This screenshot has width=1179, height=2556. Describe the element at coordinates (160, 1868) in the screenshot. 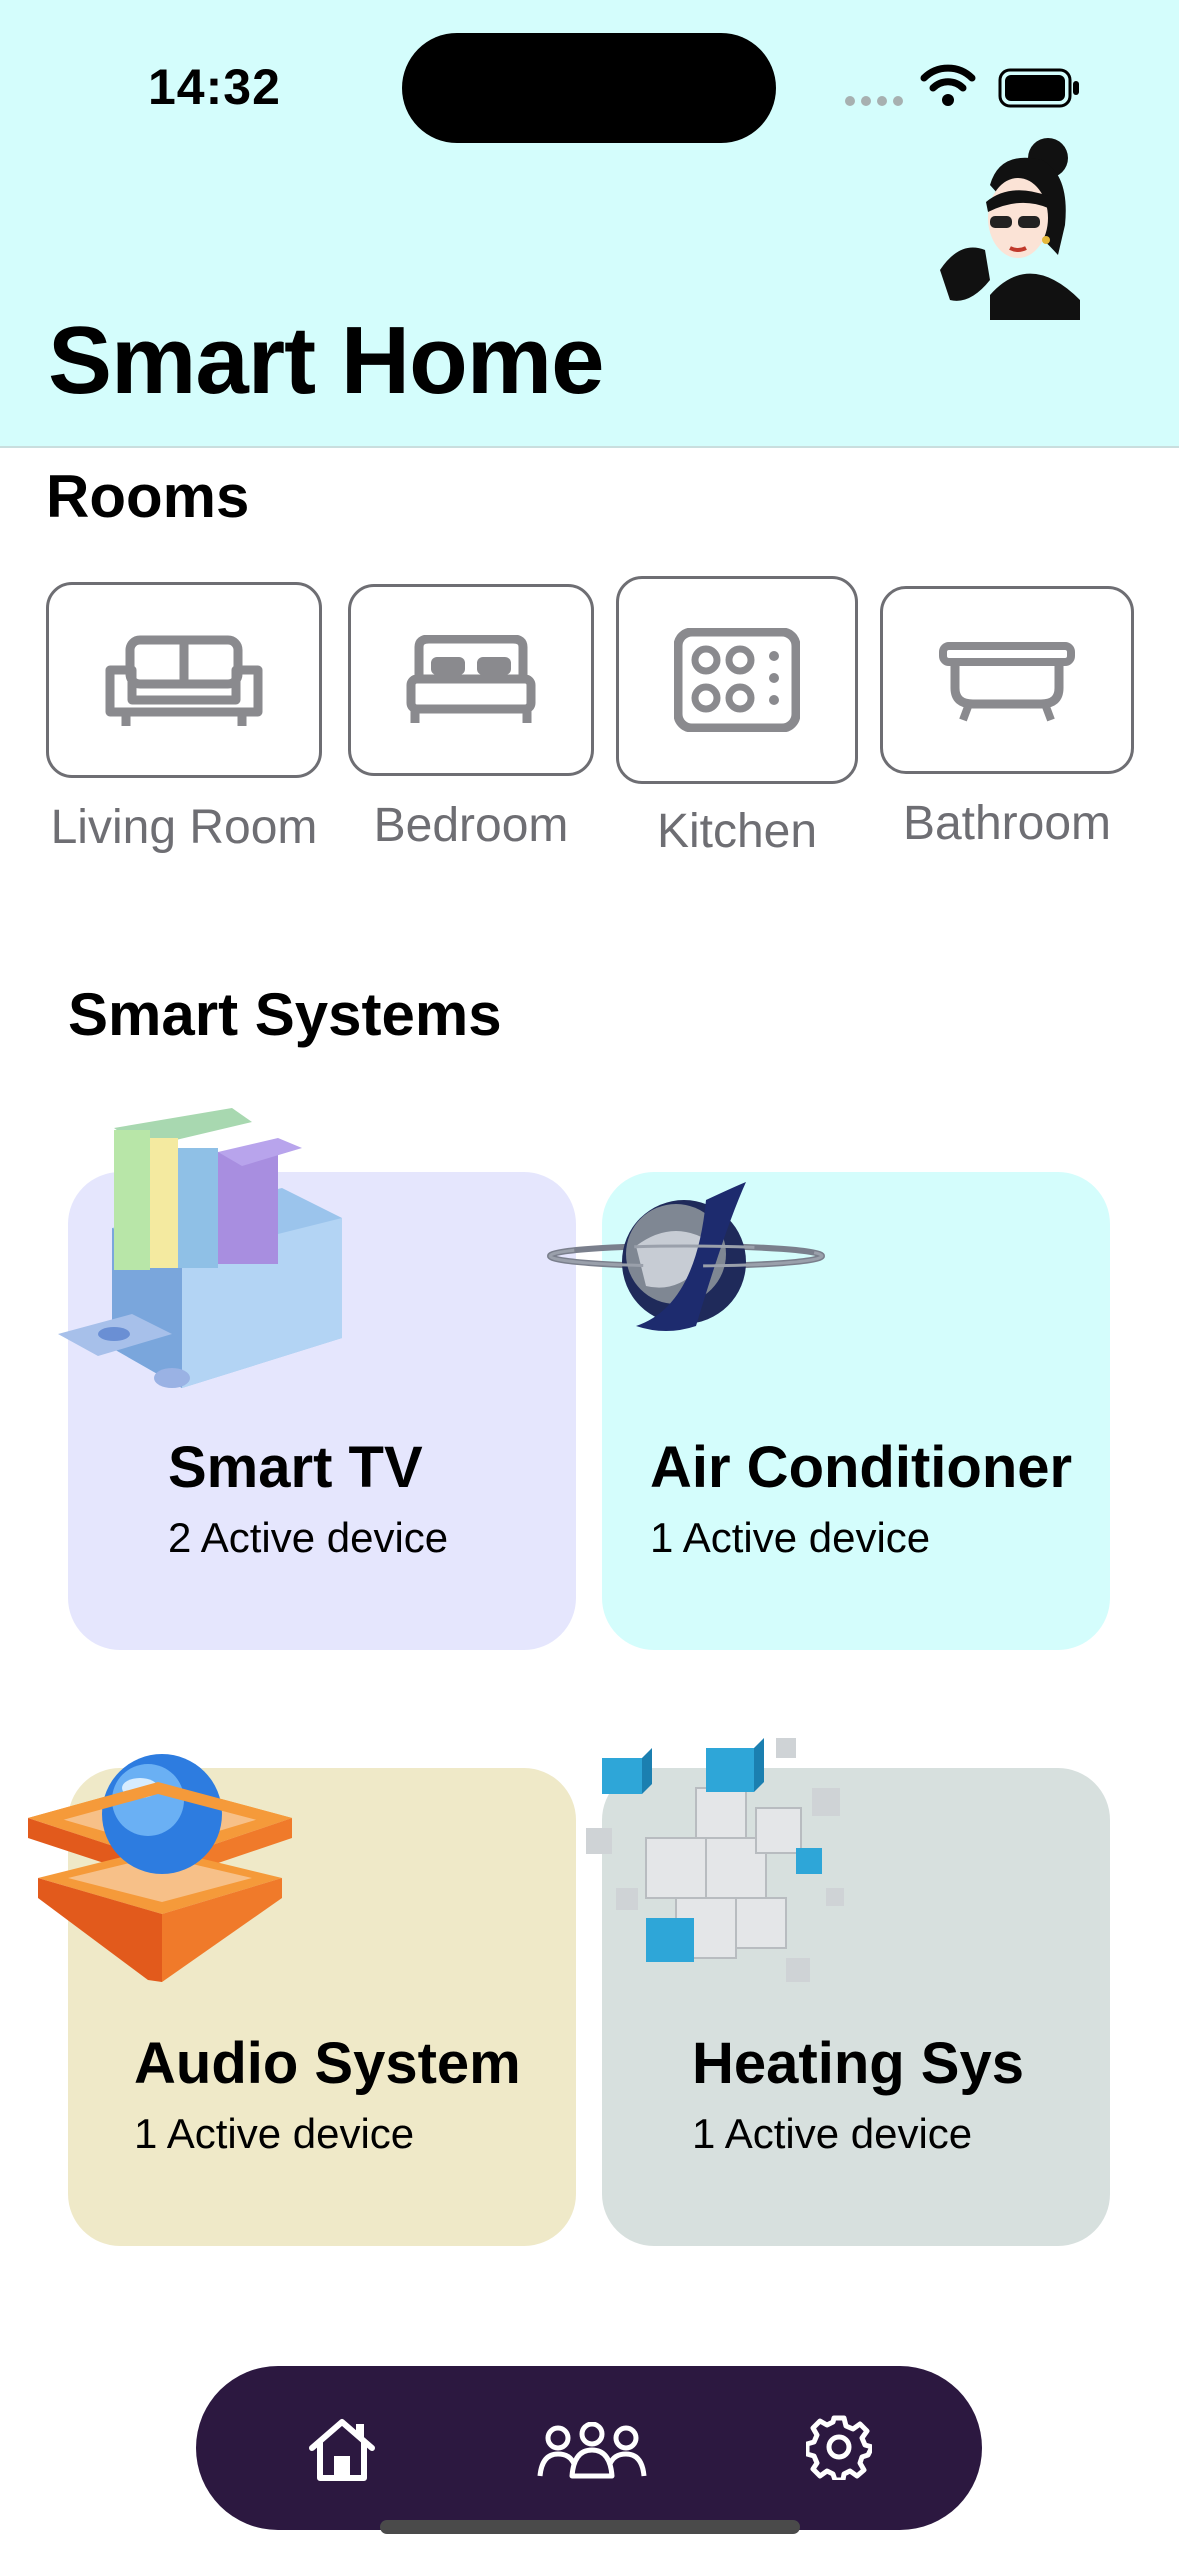

I see `layers-sphere-icon` at that location.